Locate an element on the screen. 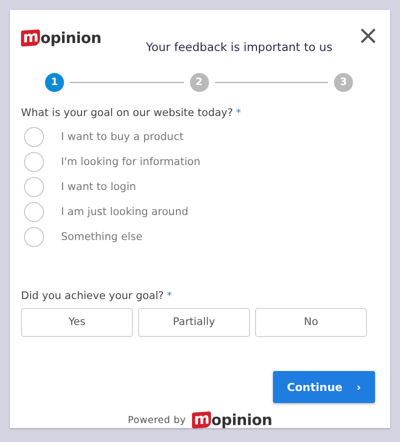 The width and height of the screenshot is (400, 442). question-label: Did you achieve your goal? * is located at coordinates (97, 296).